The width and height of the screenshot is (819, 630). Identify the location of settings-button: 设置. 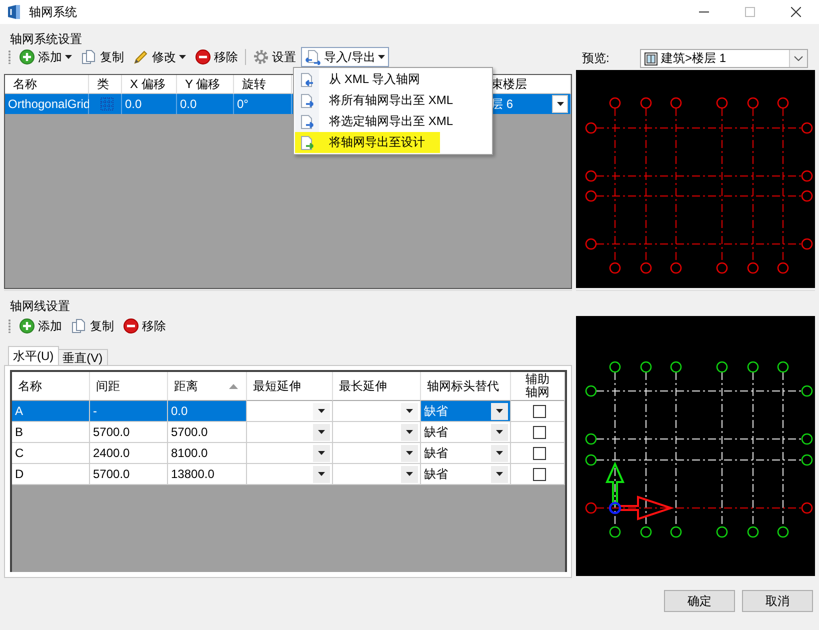
(274, 57).